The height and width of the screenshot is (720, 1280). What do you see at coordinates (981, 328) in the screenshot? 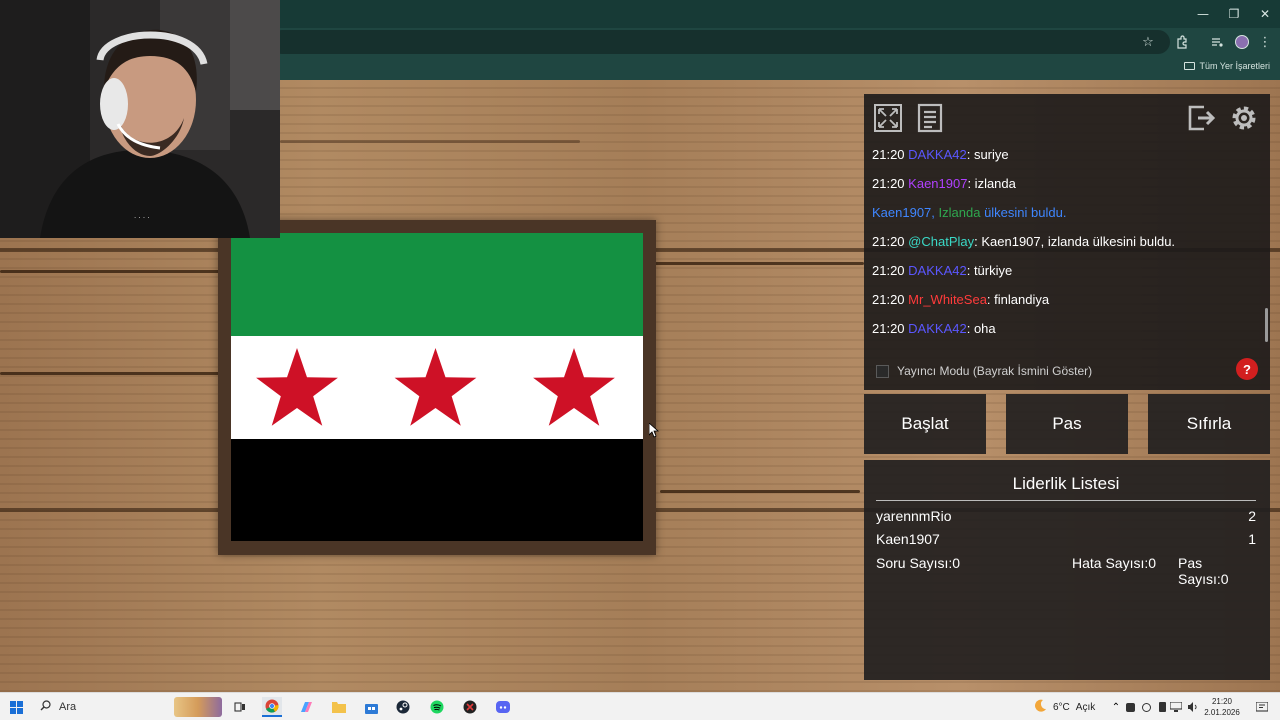
I see `chat-text: : oha` at bounding box center [981, 328].